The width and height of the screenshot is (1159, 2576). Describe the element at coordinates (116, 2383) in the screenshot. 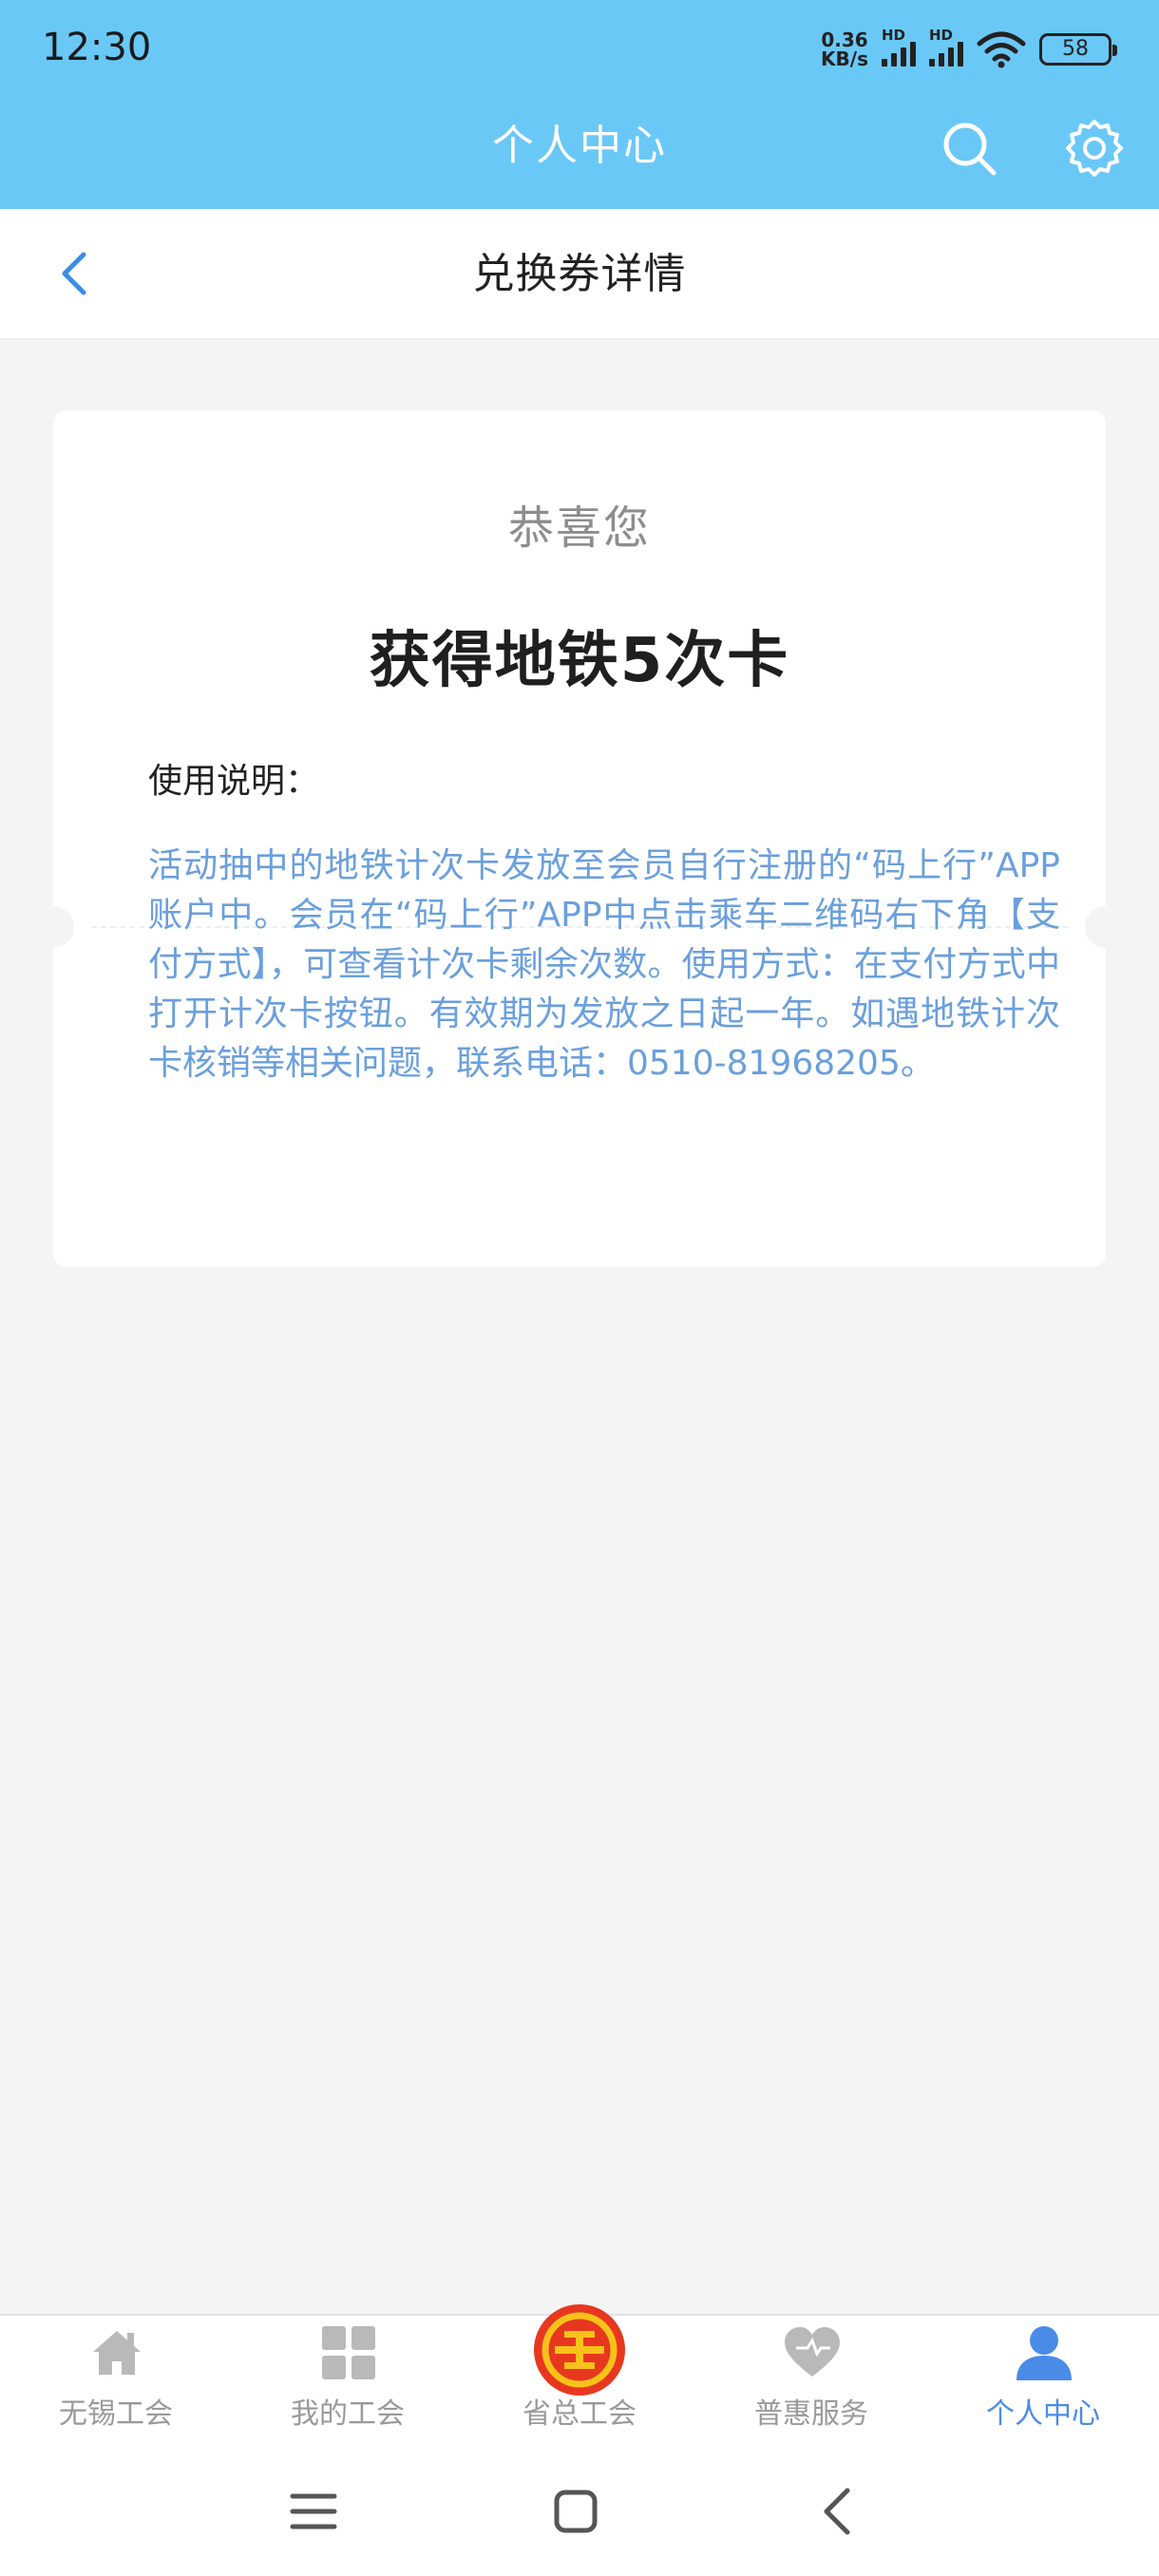

I see `nav-item-wuxi-union: 无锡工会` at that location.